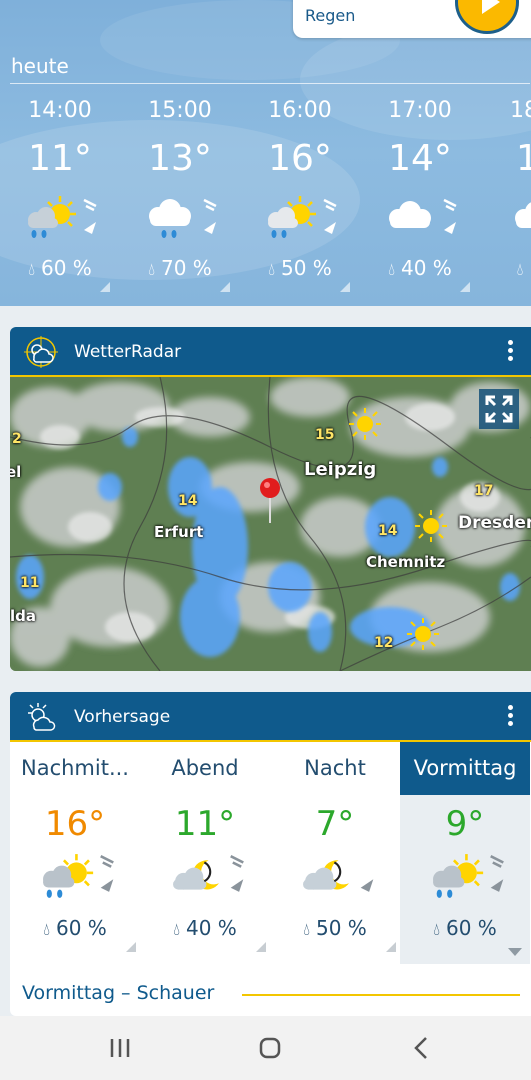 The height and width of the screenshot is (1080, 531). I want to click on recent-apps-icon, so click(120, 1048).